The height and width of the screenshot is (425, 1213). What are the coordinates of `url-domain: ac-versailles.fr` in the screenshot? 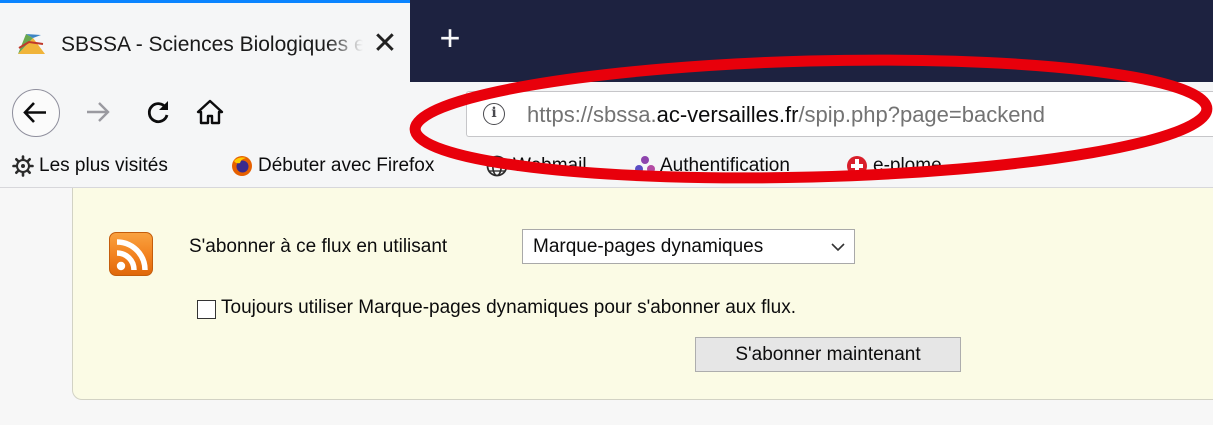 It's located at (727, 114).